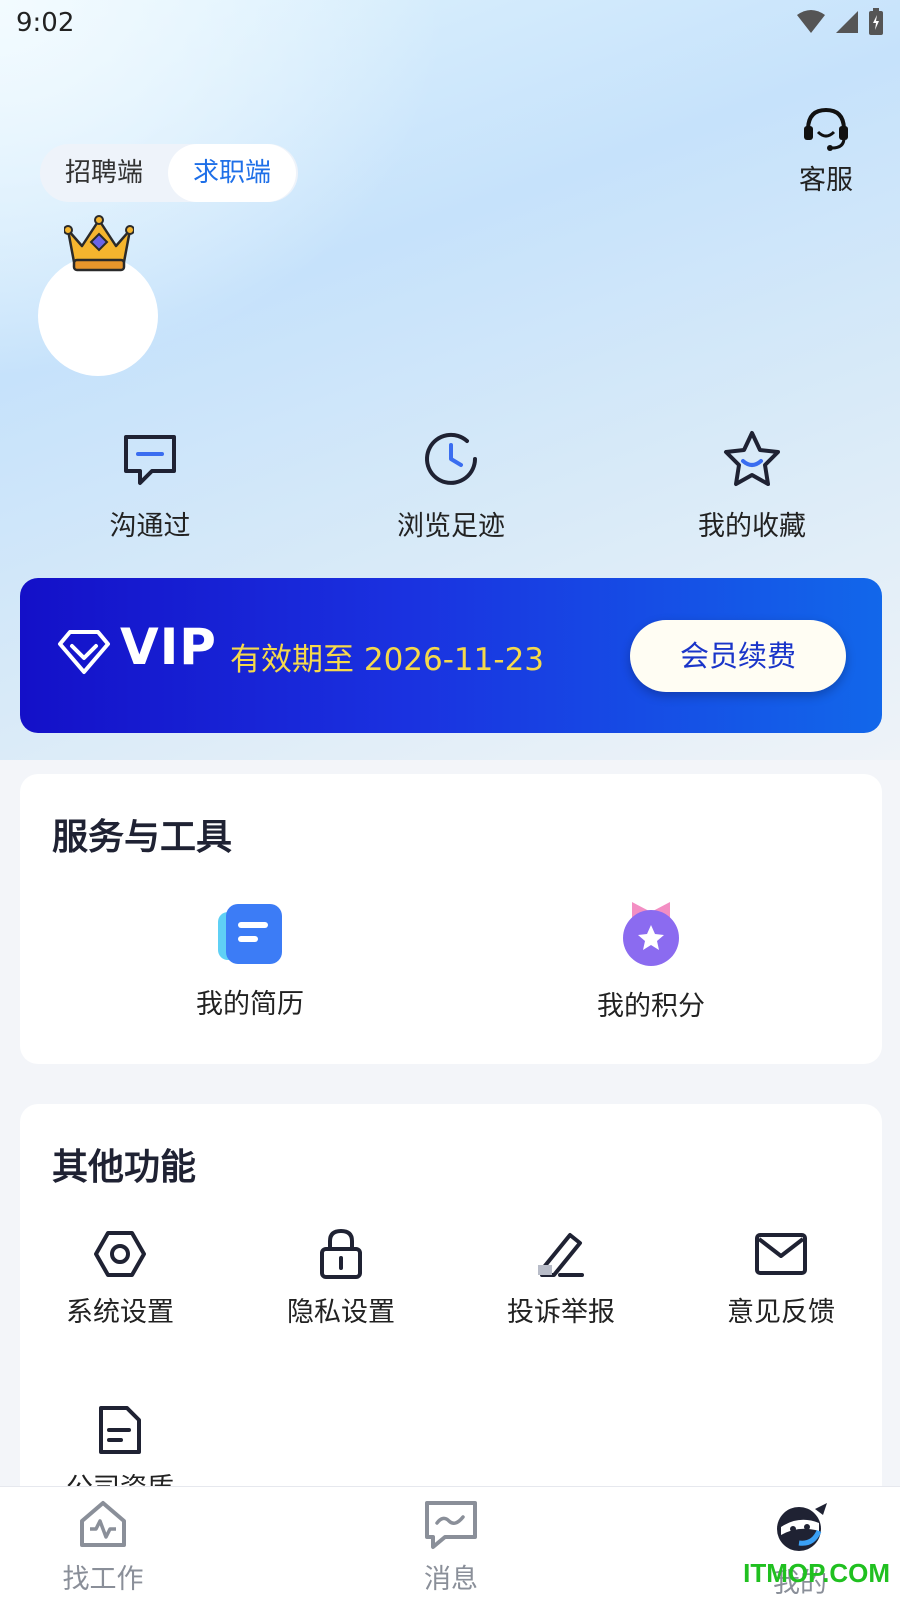 The width and height of the screenshot is (900, 1601). Describe the element at coordinates (847, 22) in the screenshot. I see `signal-icon` at that location.